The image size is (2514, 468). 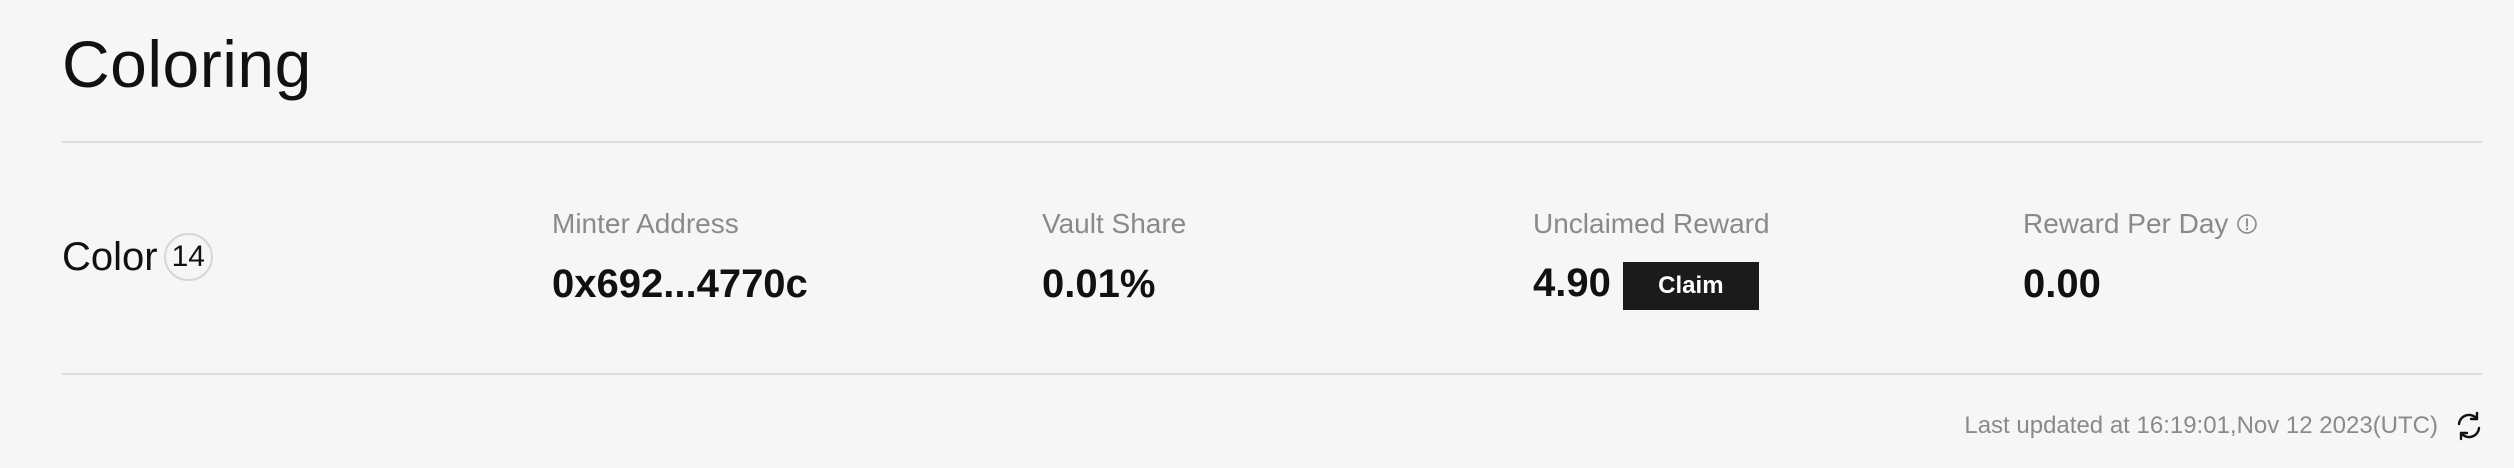 I want to click on top-divider, so click(x=1272, y=142).